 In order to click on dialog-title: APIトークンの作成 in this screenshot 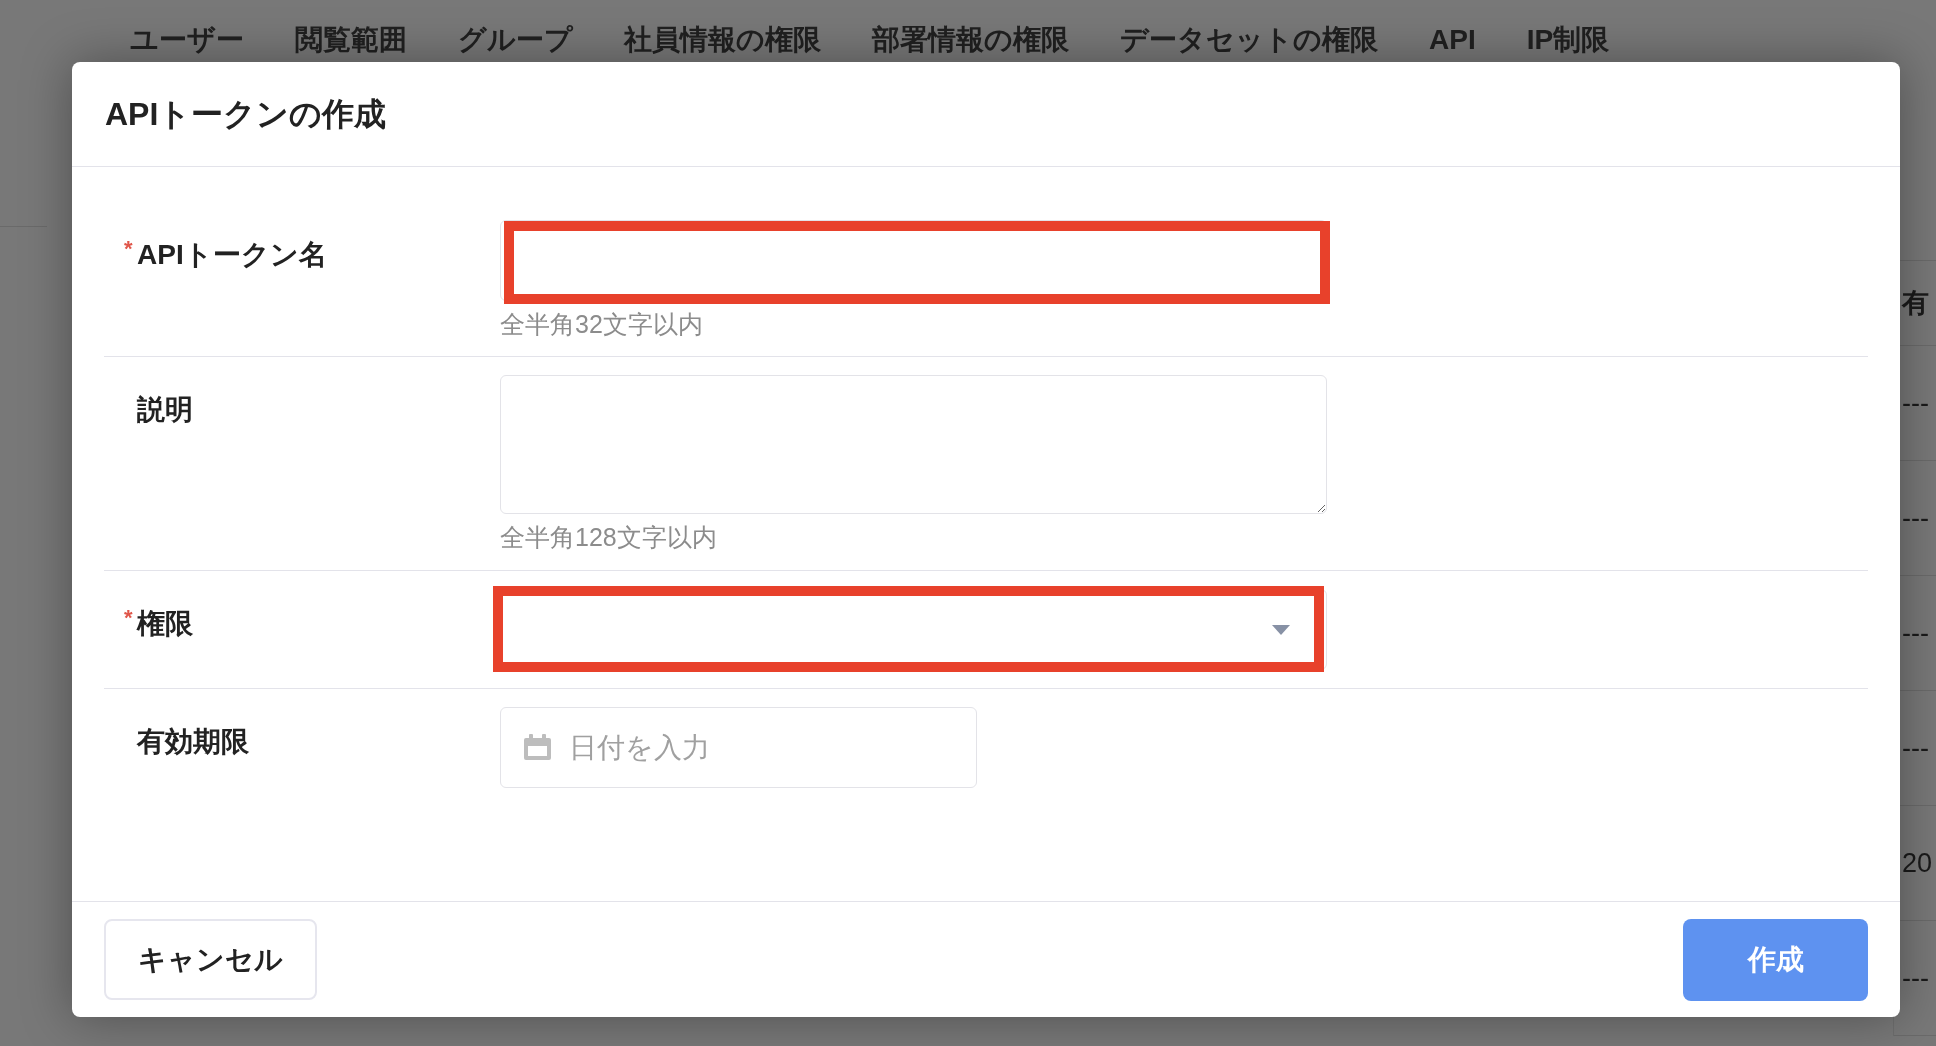, I will do `click(246, 114)`.